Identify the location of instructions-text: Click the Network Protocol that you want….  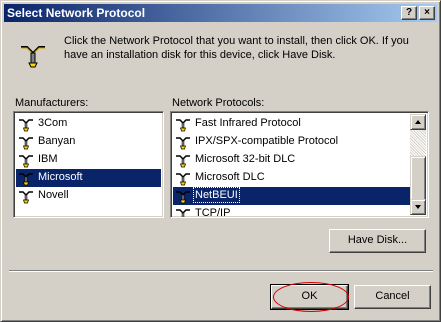
(236, 48).